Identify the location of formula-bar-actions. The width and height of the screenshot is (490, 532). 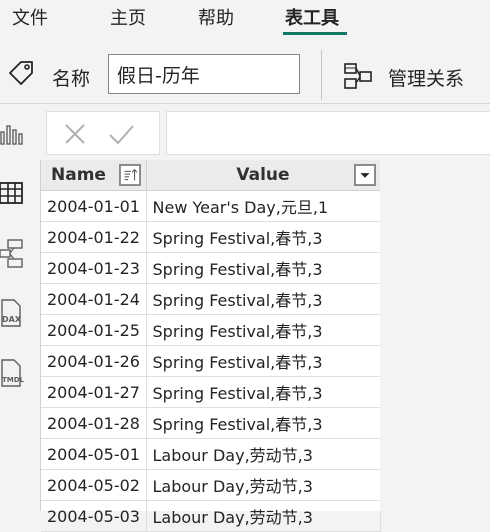
(103, 133).